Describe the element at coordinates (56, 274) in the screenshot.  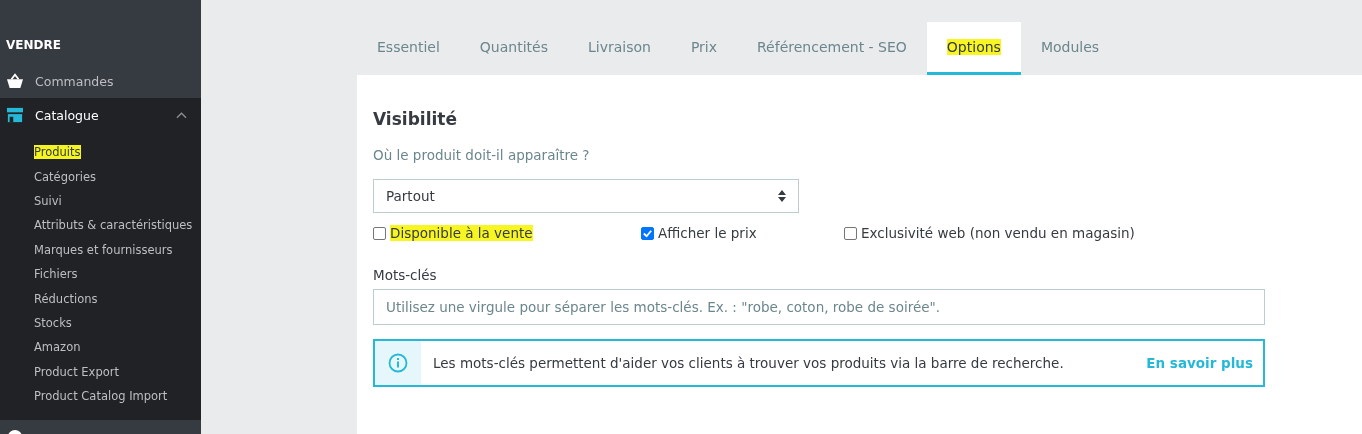
I see `submenu-item: Fichiers` at that location.